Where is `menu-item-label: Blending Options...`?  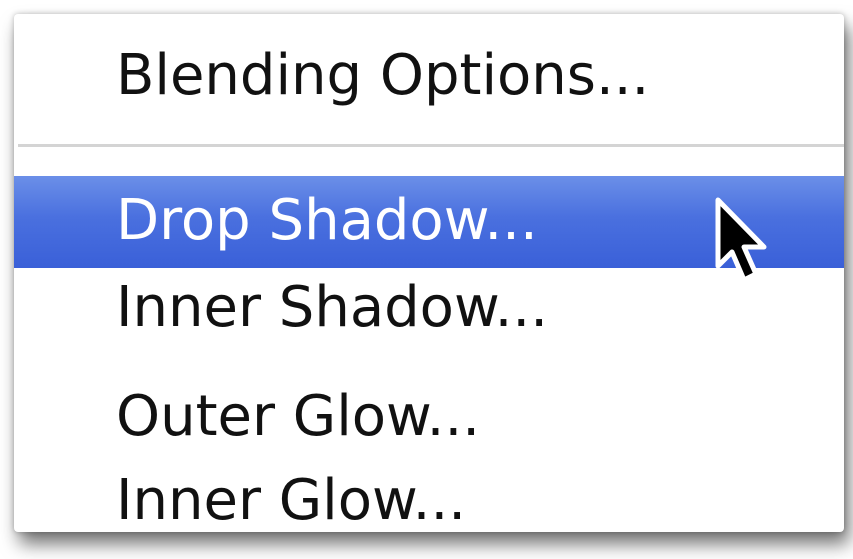
menu-item-label: Blending Options... is located at coordinates (383, 75).